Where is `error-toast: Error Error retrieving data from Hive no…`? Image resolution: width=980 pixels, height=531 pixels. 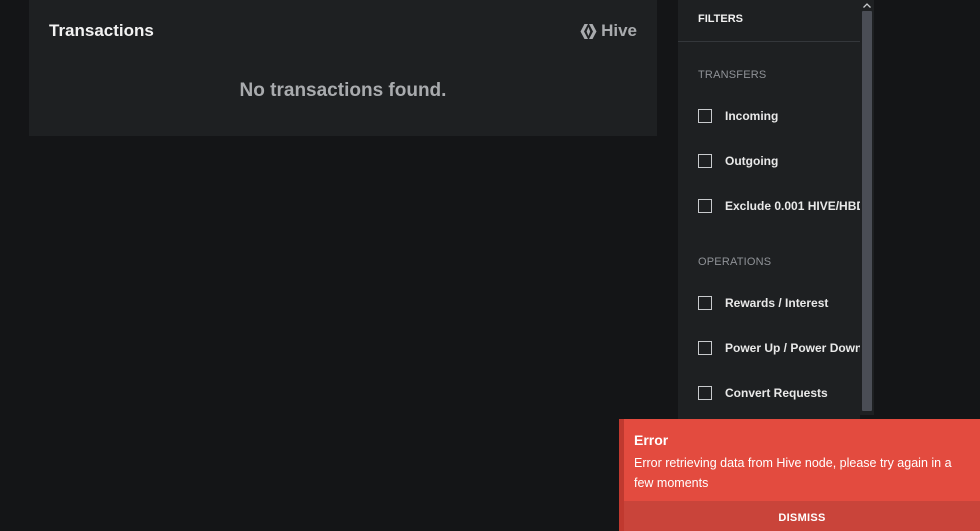 error-toast: Error Error retrieving data from Hive no… is located at coordinates (799, 475).